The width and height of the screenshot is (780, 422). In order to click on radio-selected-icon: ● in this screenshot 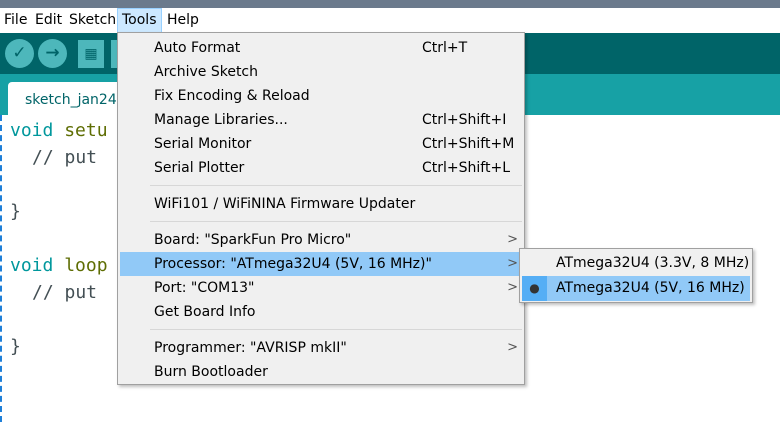, I will do `click(534, 288)`.